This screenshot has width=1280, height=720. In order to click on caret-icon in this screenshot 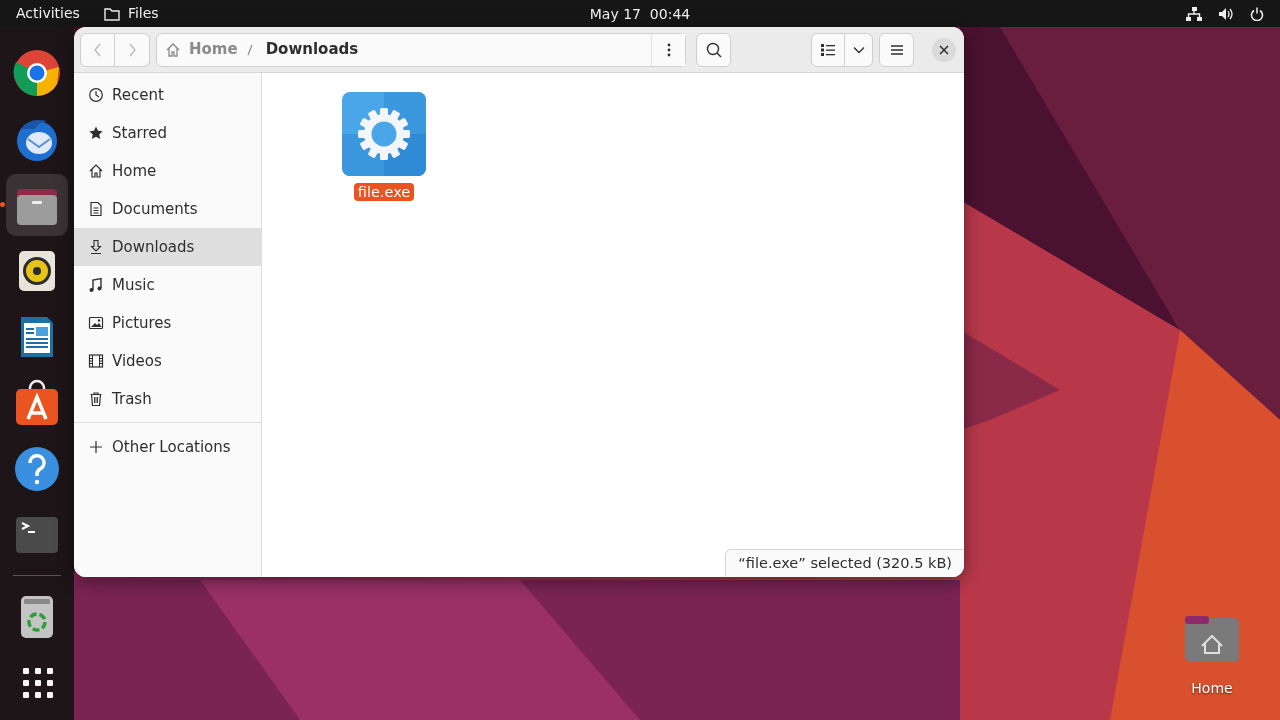, I will do `click(858, 49)`.